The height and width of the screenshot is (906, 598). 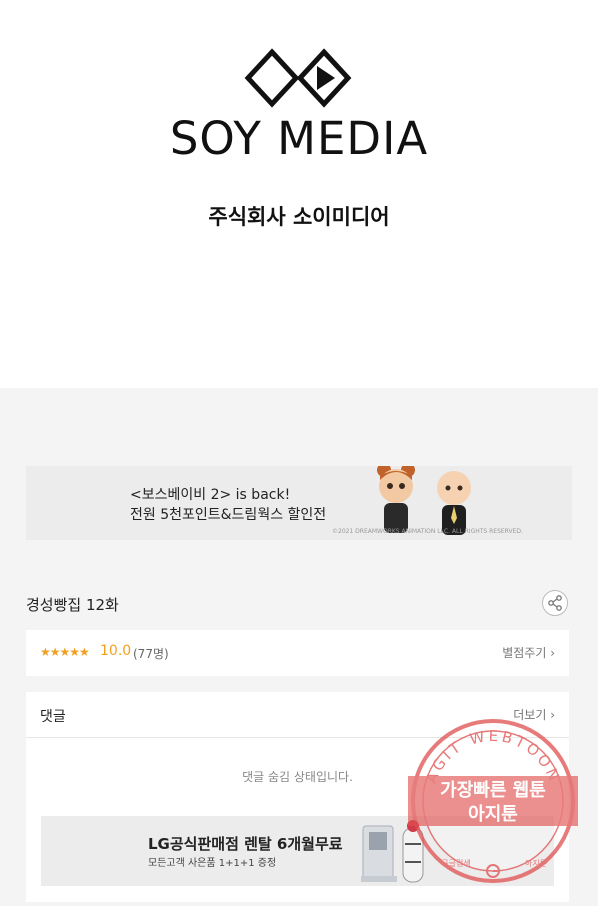 What do you see at coordinates (299, 217) in the screenshot?
I see `company-name: 주식회사 소이미디어` at bounding box center [299, 217].